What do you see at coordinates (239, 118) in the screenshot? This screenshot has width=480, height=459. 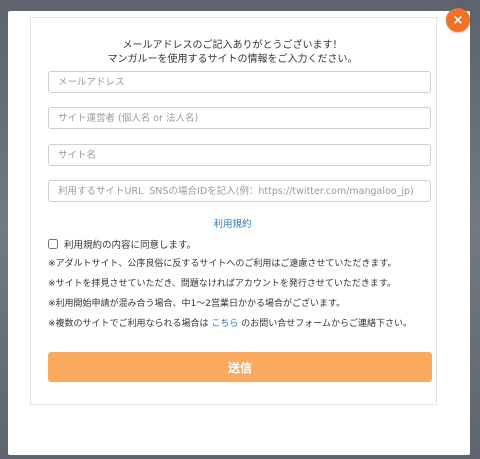 I see `operator-name-field` at bounding box center [239, 118].